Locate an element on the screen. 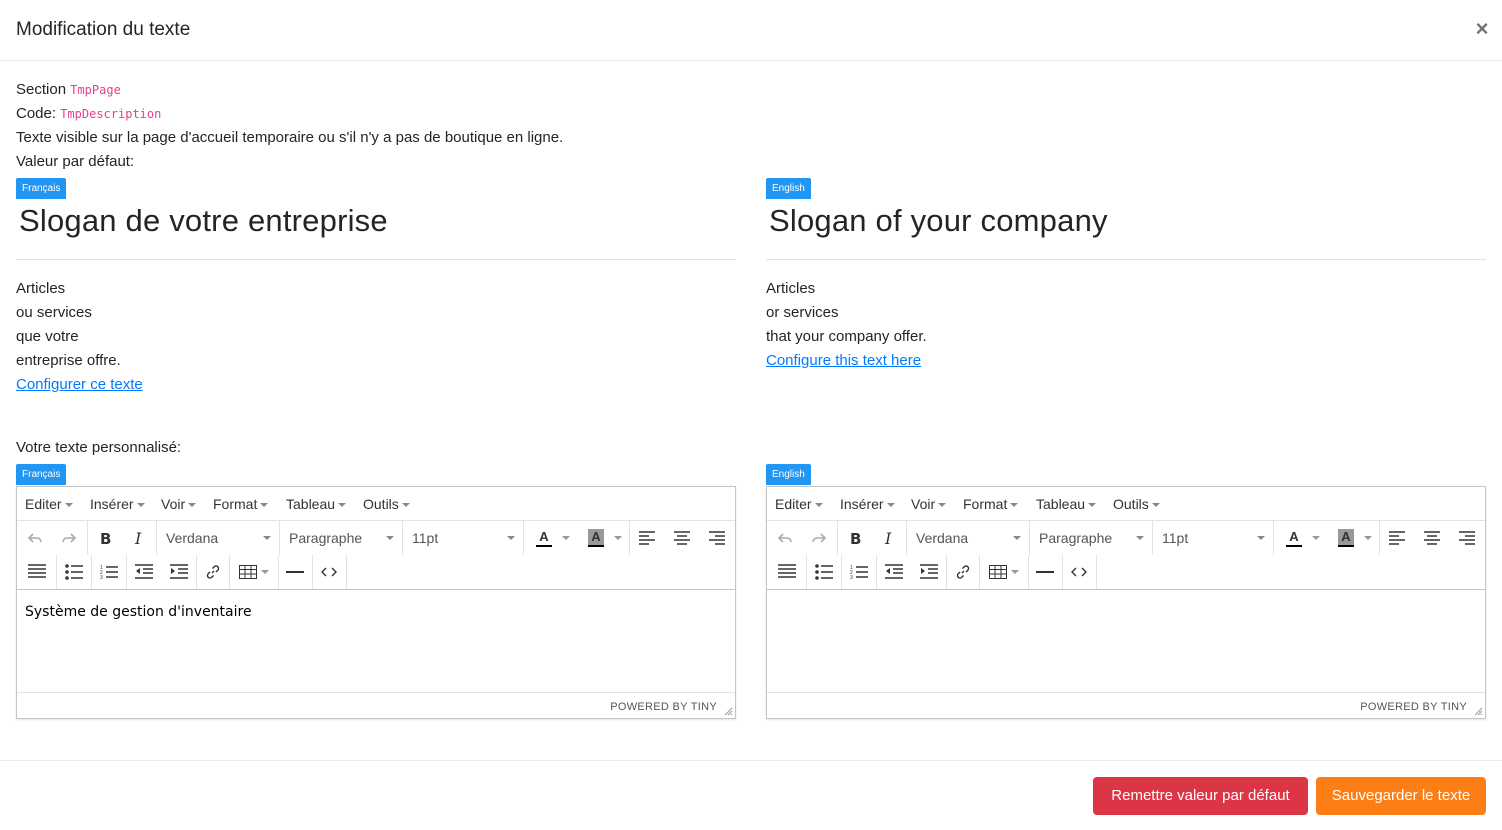  svg-text: 3 is located at coordinates (101, 577).